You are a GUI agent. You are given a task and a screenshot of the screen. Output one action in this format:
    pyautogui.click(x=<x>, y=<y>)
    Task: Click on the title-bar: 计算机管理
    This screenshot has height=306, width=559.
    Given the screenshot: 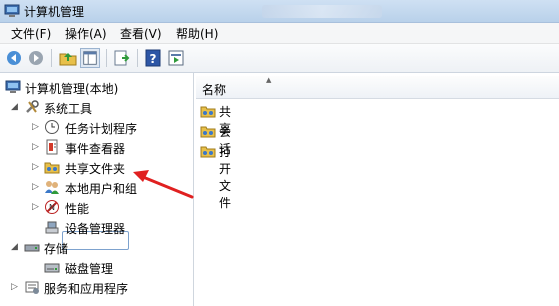 What is the action you would take?
    pyautogui.click(x=279, y=11)
    